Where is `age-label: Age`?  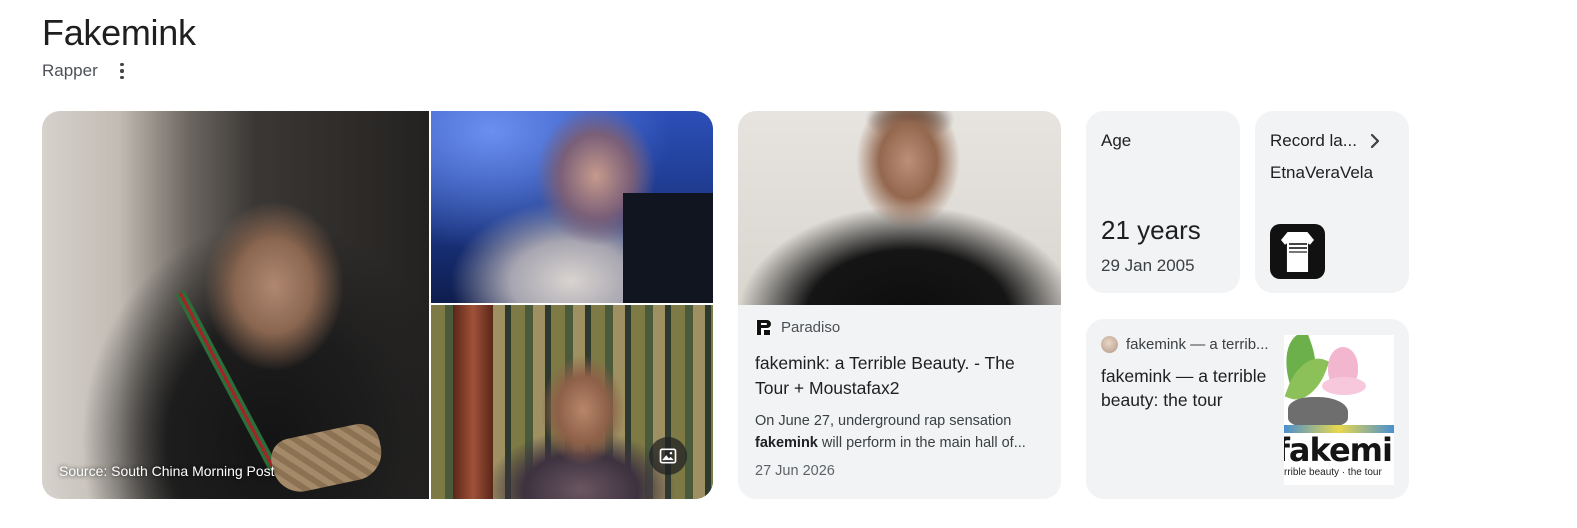
age-label: Age is located at coordinates (1116, 140).